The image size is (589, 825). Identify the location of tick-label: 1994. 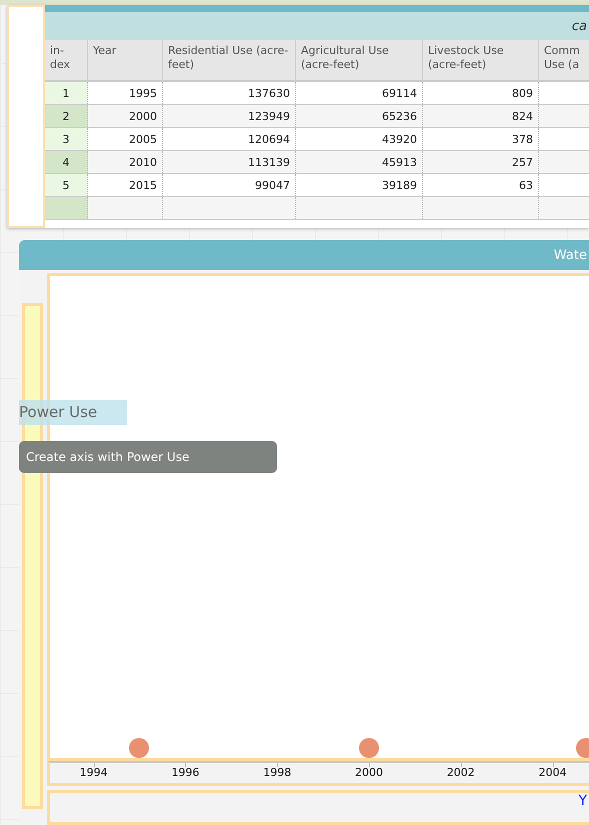
(94, 773).